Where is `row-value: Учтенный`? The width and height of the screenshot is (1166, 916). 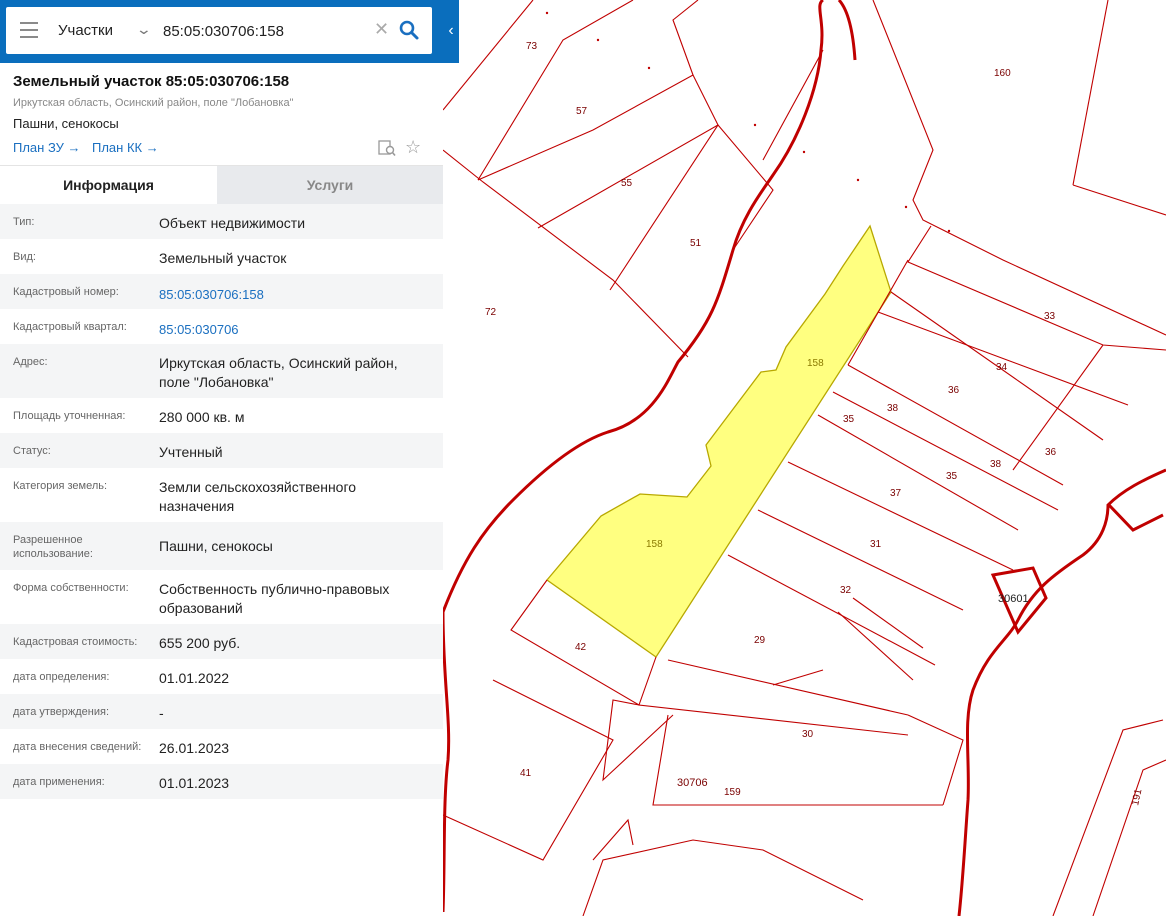 row-value: Учтенный is located at coordinates (191, 452).